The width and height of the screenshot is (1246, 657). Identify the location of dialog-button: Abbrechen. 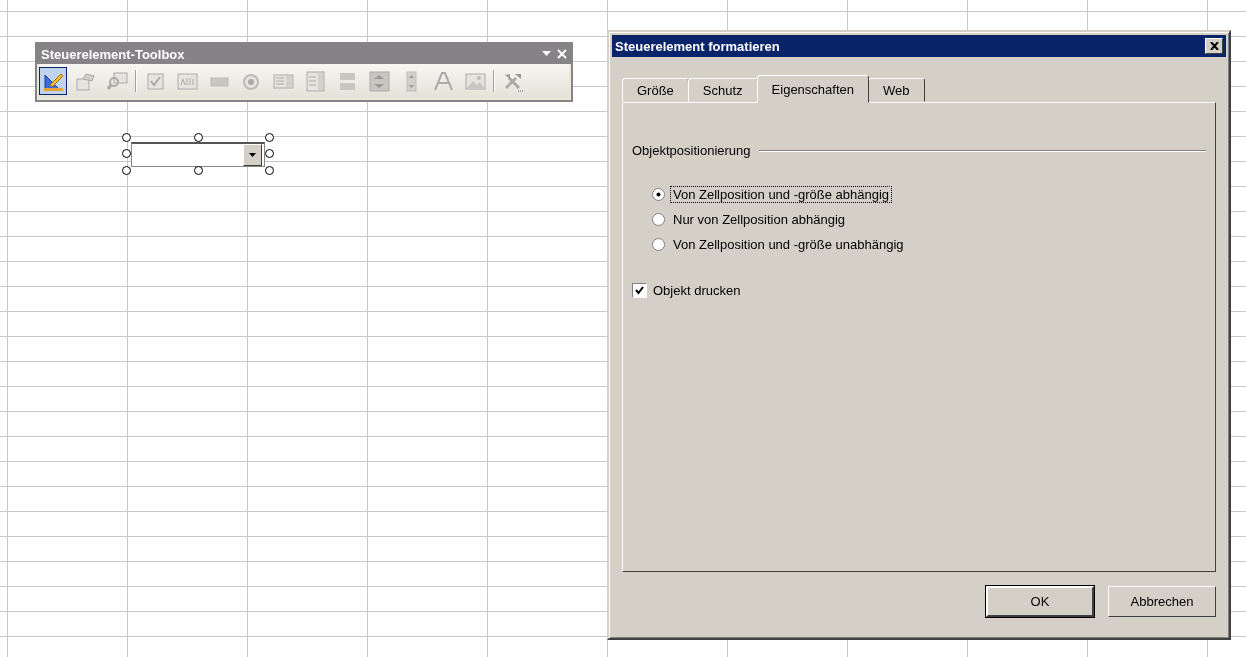
(1162, 601).